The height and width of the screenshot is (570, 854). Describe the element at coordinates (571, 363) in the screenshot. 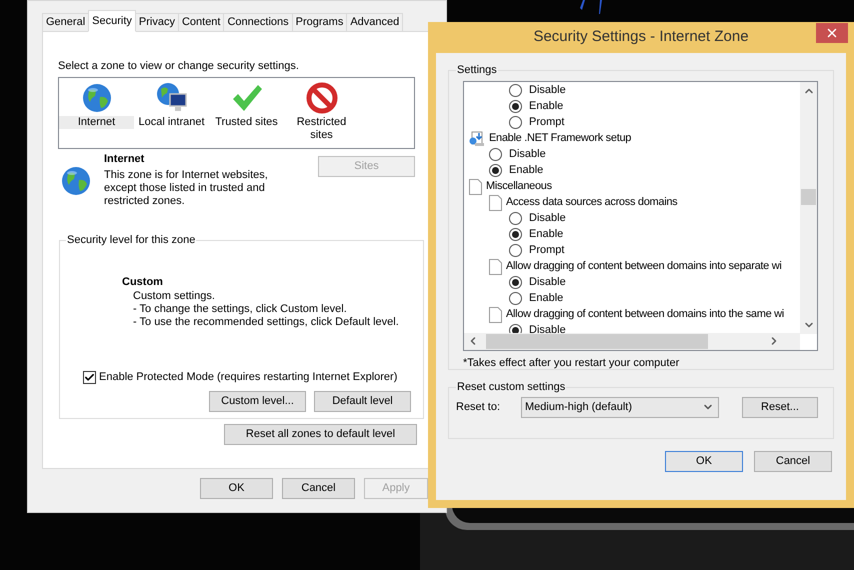

I see `footnote: *Takes effect after you restart your computer` at that location.